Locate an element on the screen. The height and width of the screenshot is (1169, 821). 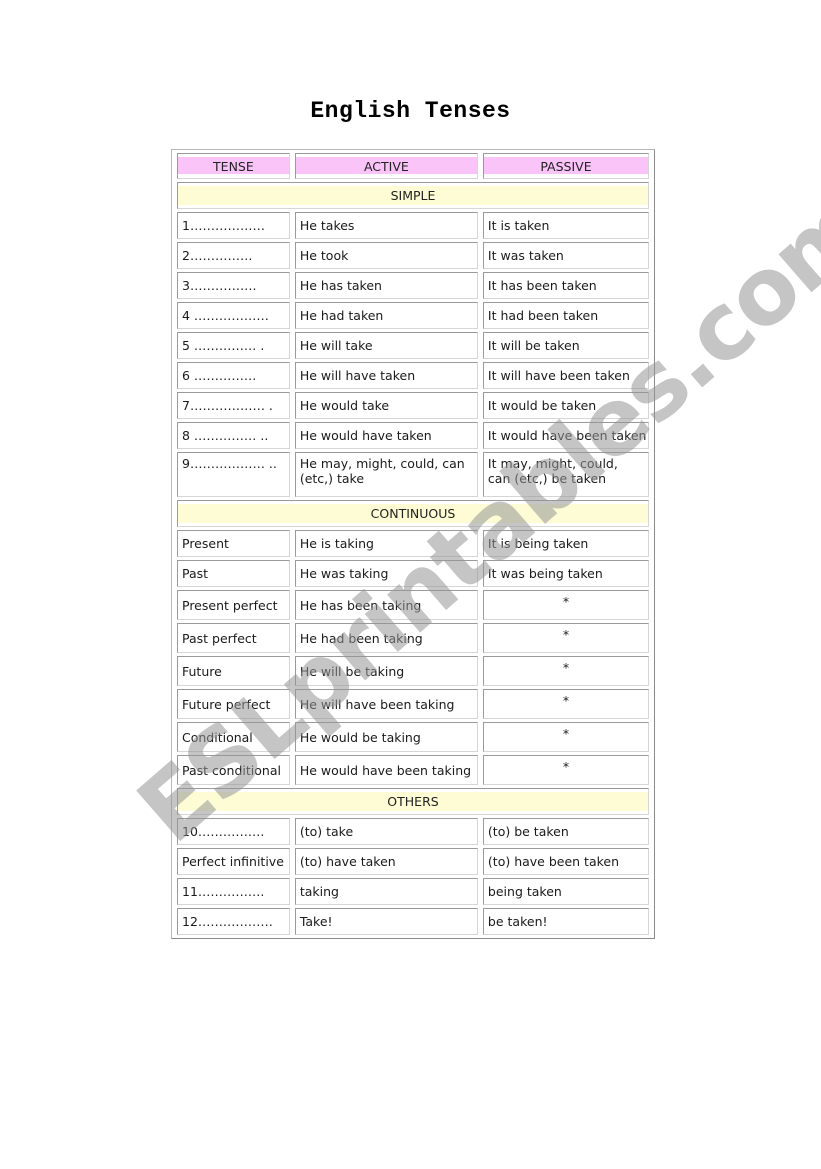
table-row: 10……………. (to) take (to) be taken is located at coordinates (413, 831).